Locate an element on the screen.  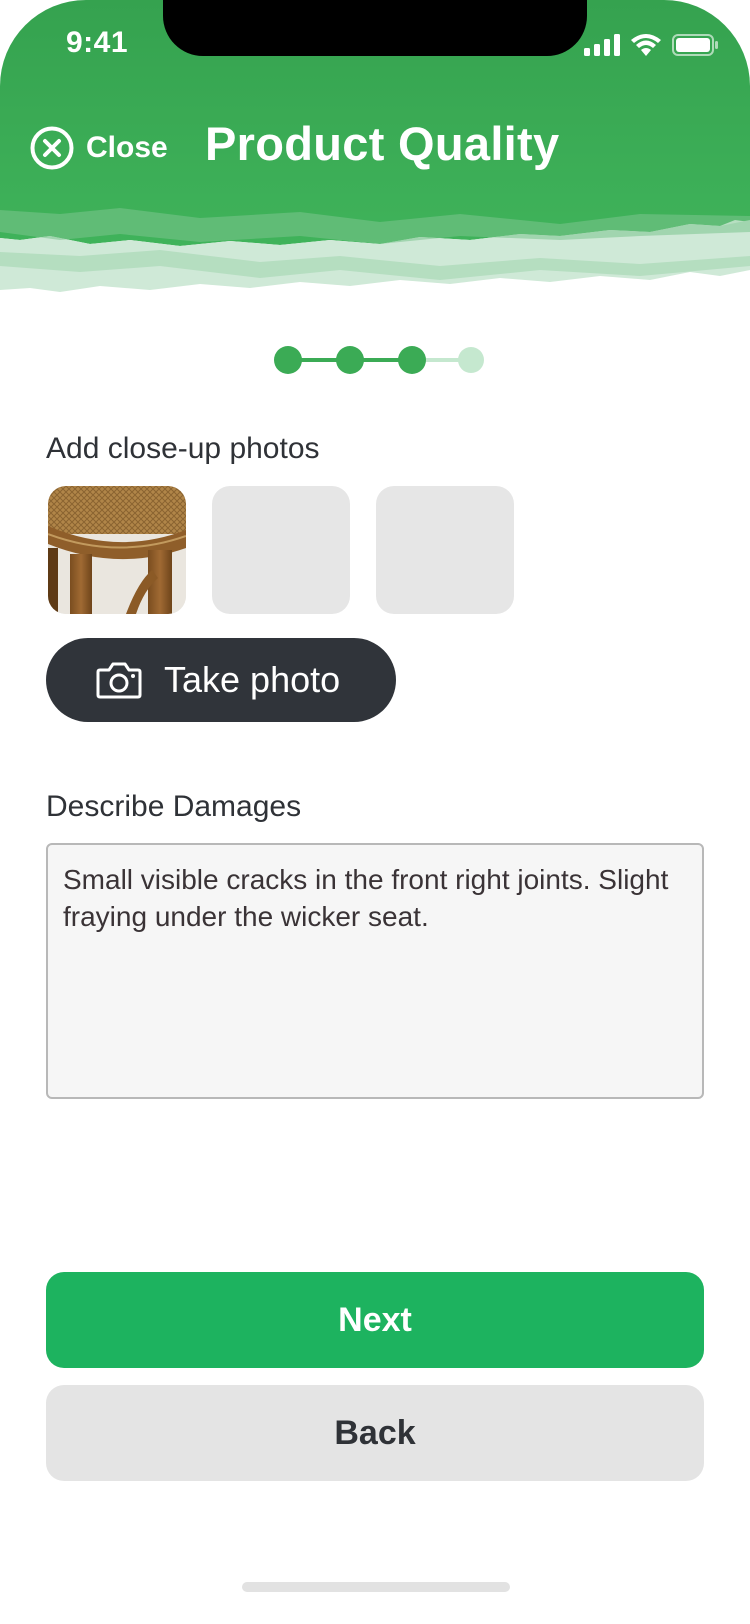
close-button: Close is located at coordinates (99, 148).